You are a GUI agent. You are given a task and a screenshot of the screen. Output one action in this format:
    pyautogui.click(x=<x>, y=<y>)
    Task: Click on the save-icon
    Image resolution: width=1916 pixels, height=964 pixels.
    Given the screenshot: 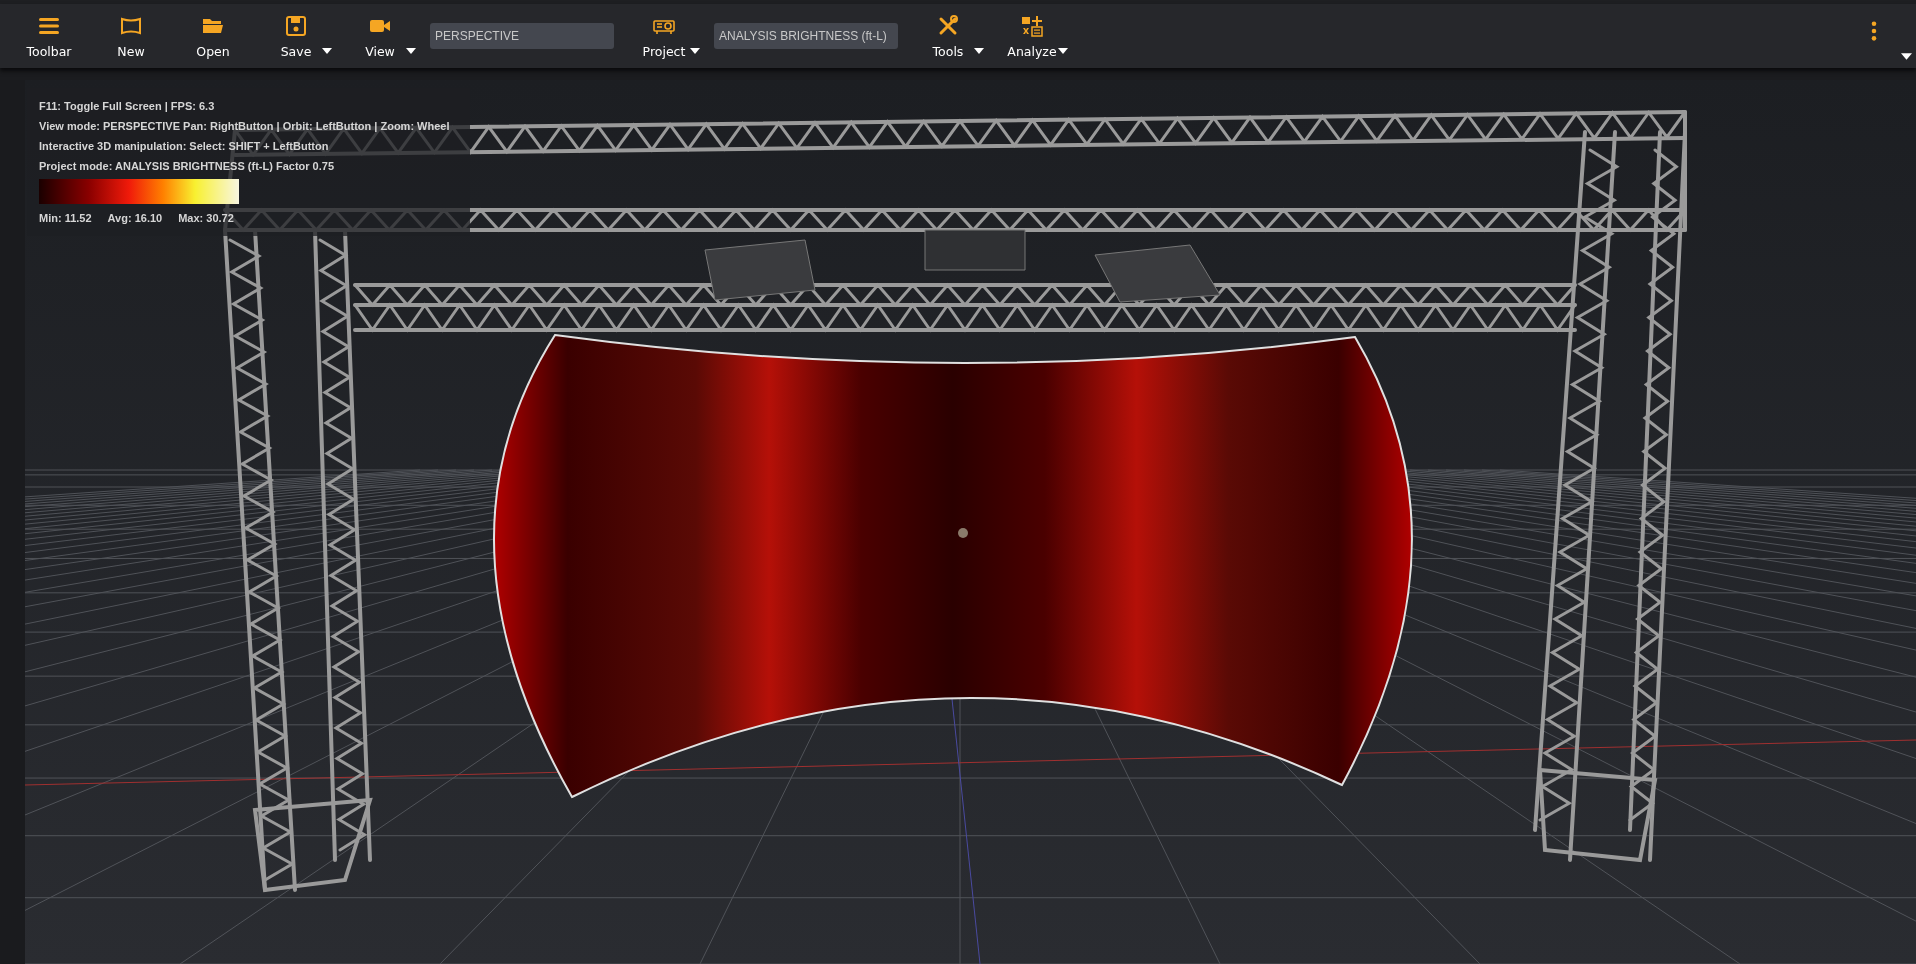 What is the action you would take?
    pyautogui.click(x=296, y=25)
    